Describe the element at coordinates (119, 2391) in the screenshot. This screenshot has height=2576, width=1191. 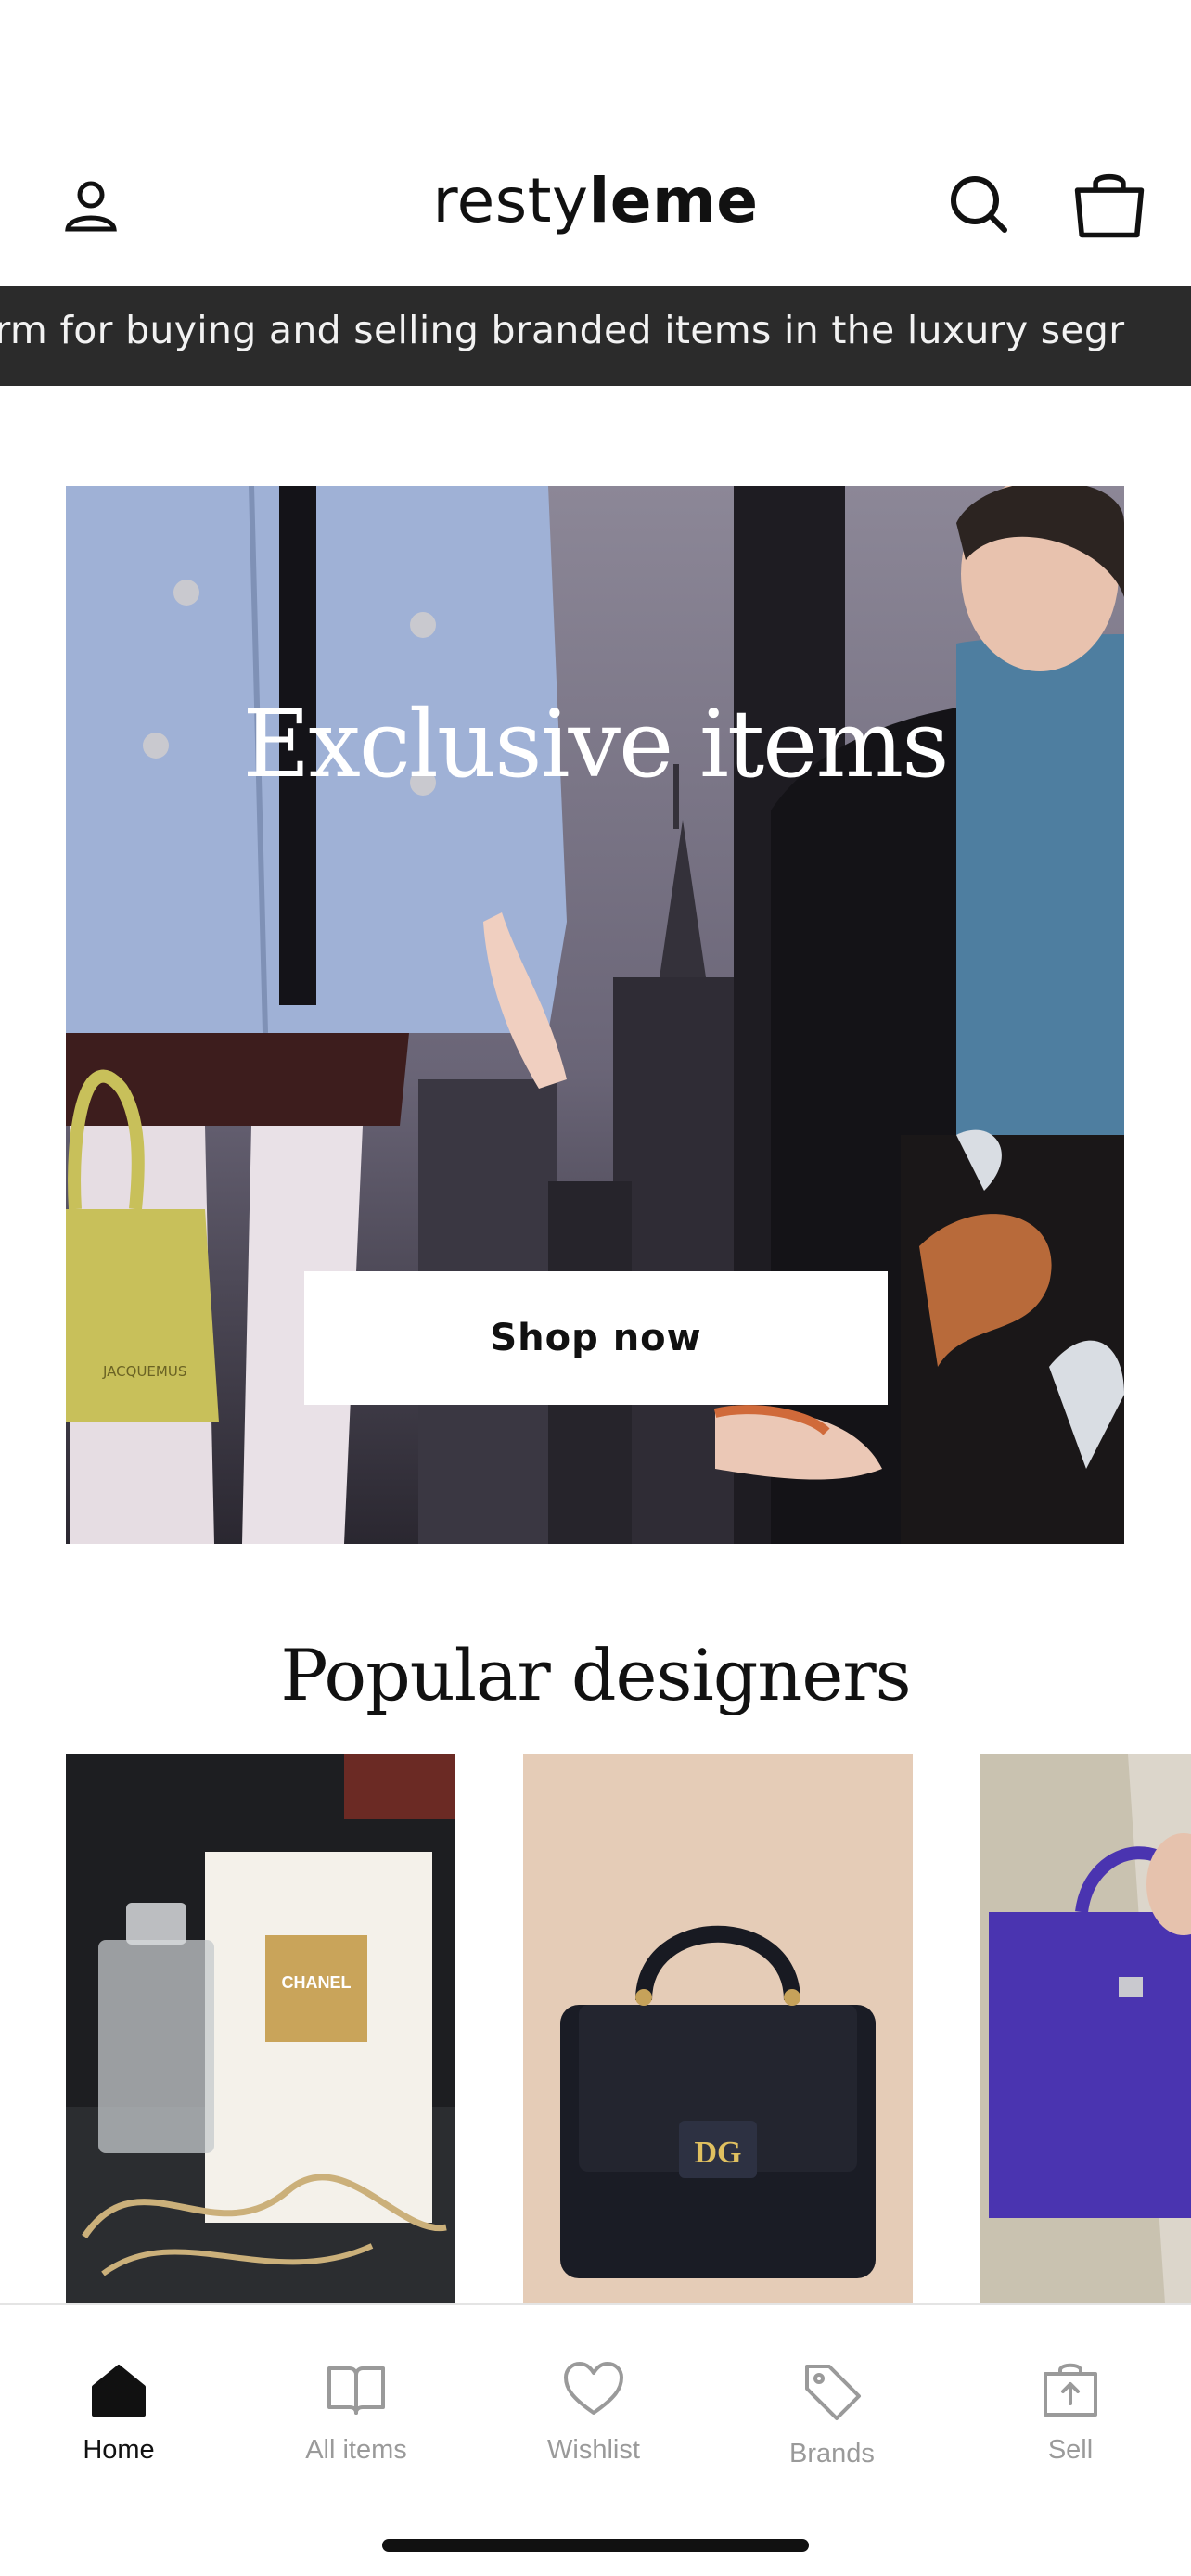
I see `home-icon` at that location.